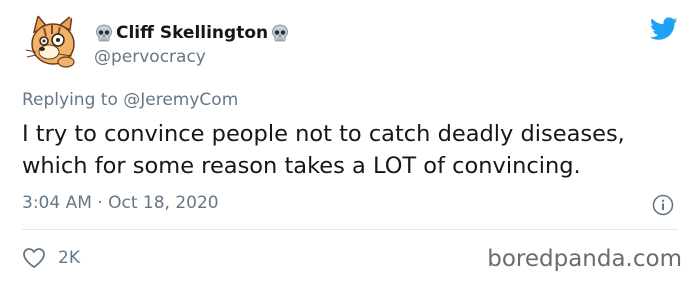 This screenshot has height=284, width=700. Describe the element at coordinates (180, 100) in the screenshot. I see `reply-to-handle: @JeremyCom` at that location.